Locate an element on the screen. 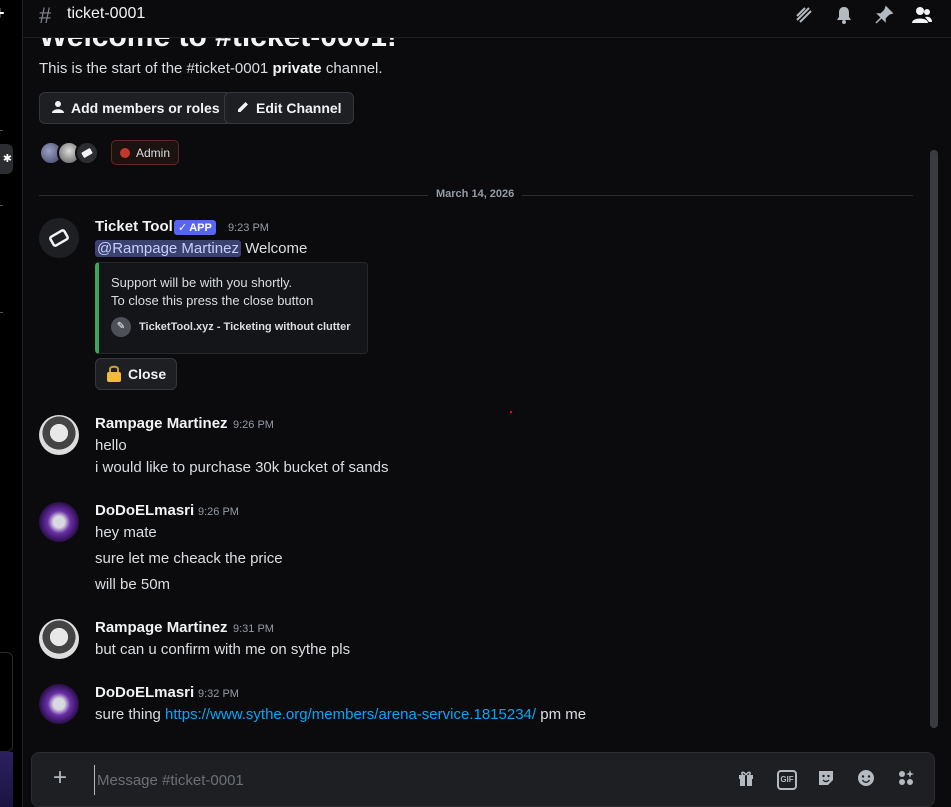 The width and height of the screenshot is (951, 807). message-content: but can u confirm with me on sythe pls is located at coordinates (223, 649).